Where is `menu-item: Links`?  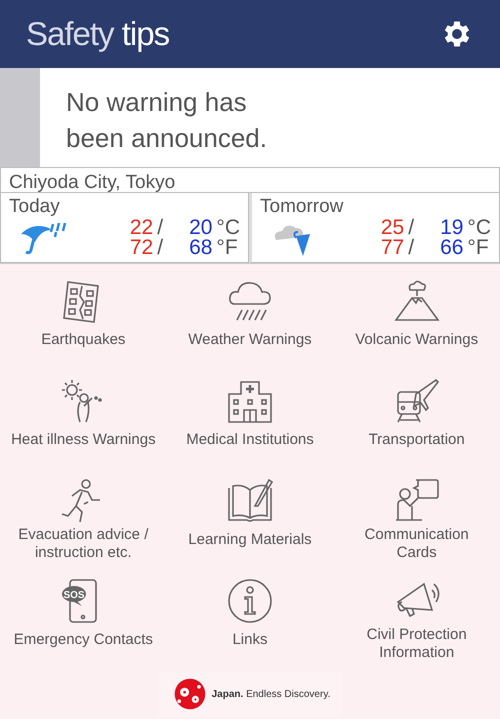 menu-item: Links is located at coordinates (250, 622).